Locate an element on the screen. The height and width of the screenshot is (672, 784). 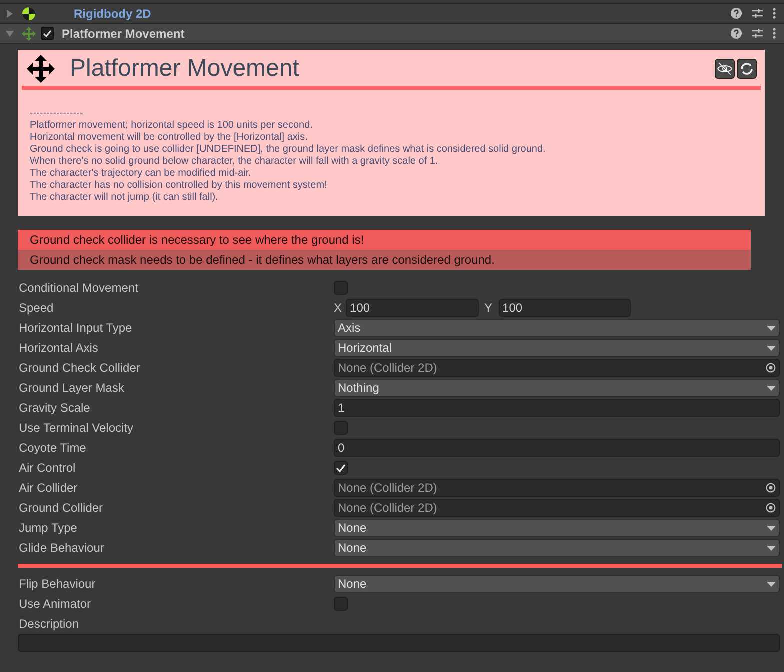
description-line: Horizontal movement will be controlled by the [Horizontal] axis. is located at coordinates (169, 138).